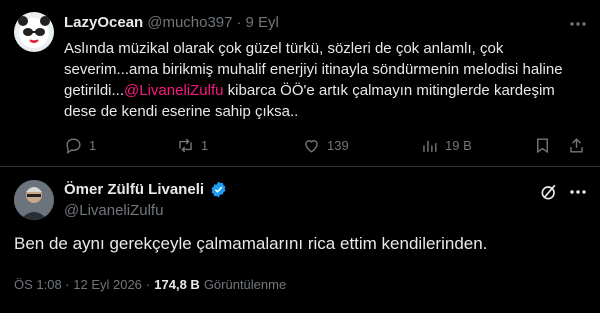  I want to click on divider, so click(300, 166).